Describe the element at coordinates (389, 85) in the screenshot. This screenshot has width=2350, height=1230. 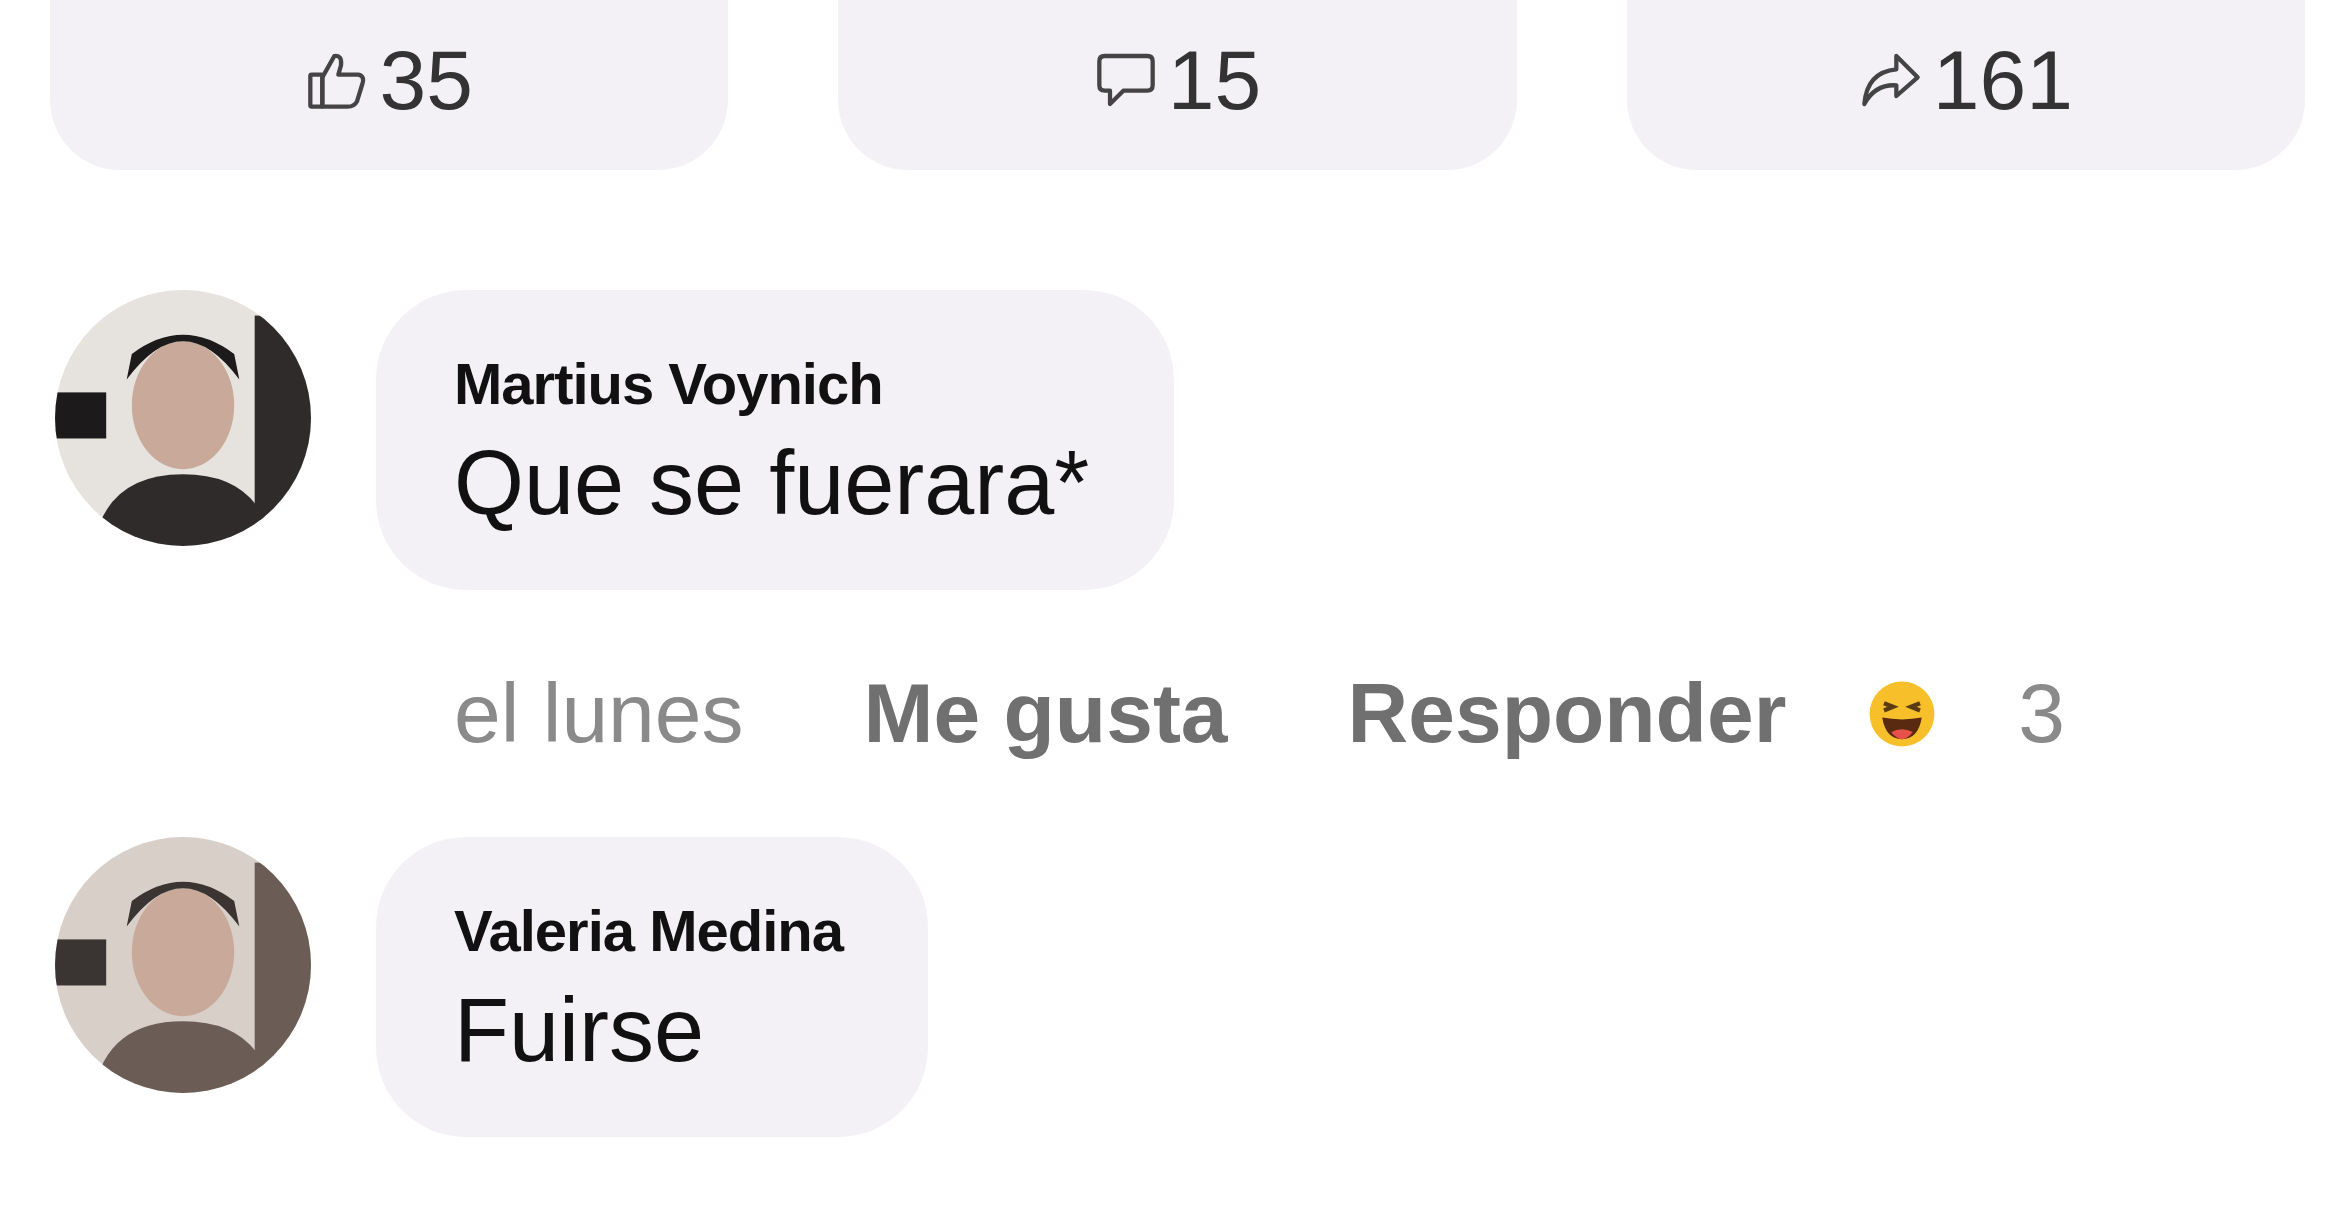
I see `action-button: 35` at that location.